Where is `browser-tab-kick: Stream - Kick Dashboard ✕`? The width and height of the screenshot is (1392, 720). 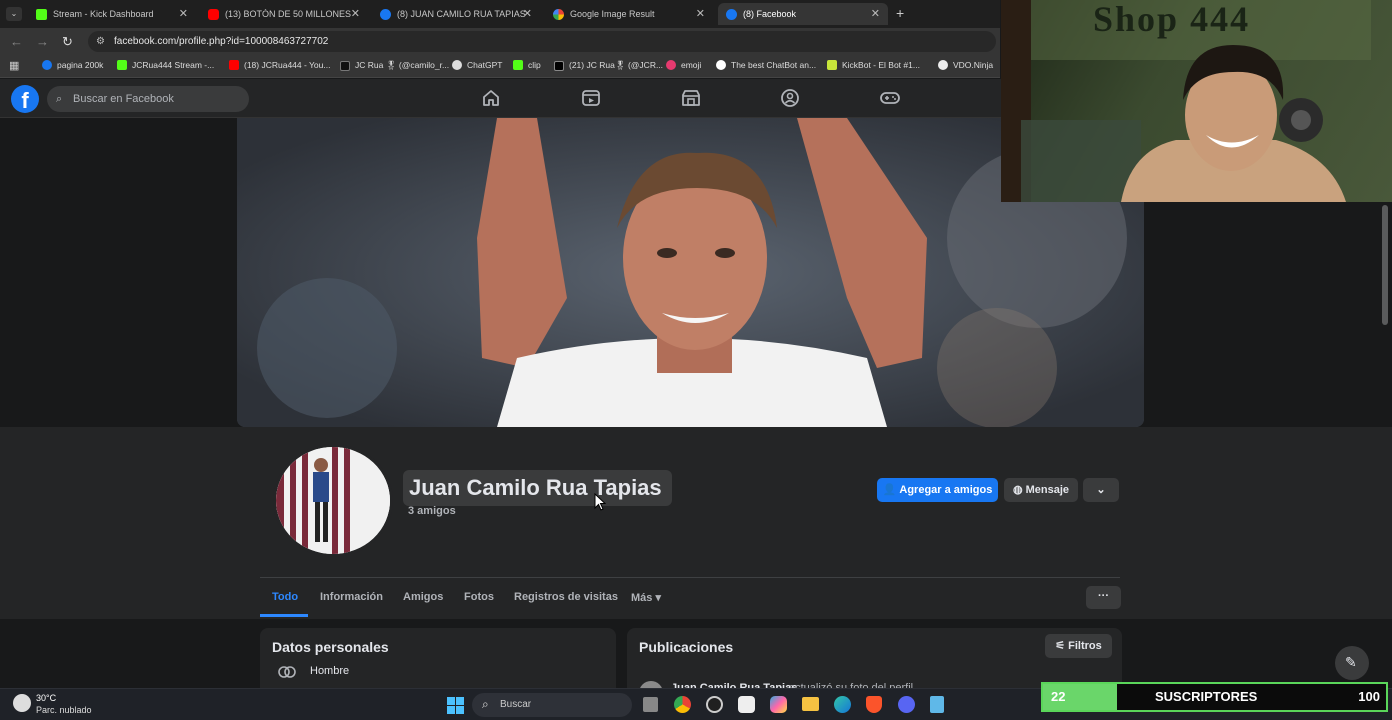
browser-tab-kick: Stream - Kick Dashboard ✕ is located at coordinates (112, 14).